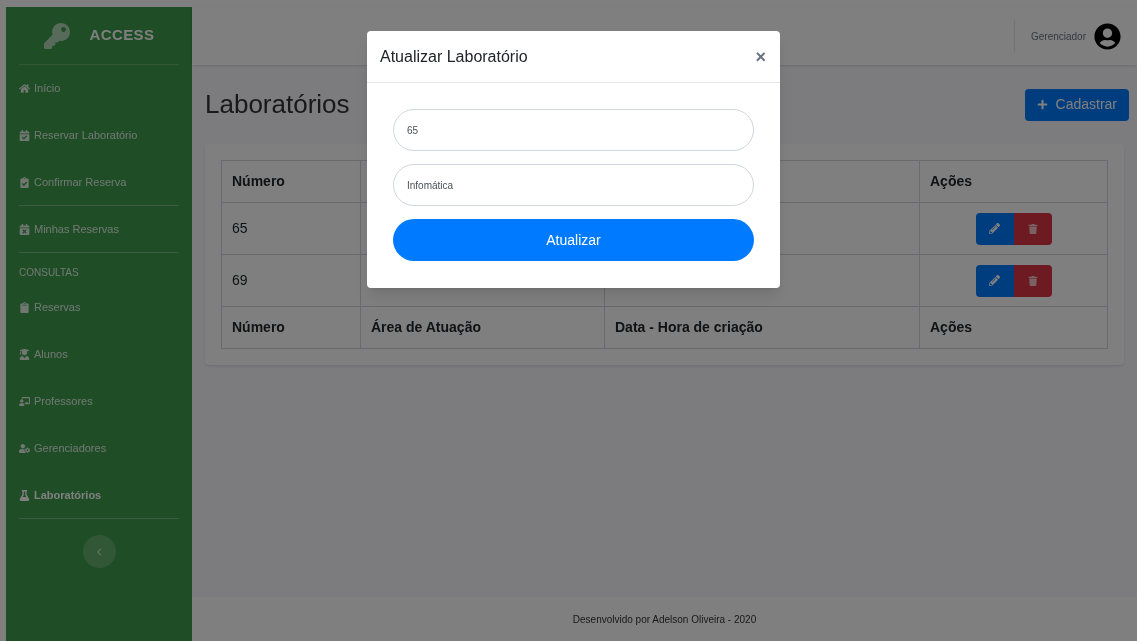 The image size is (1137, 641). Describe the element at coordinates (951, 181) in the screenshot. I see `column-header: Ações` at that location.